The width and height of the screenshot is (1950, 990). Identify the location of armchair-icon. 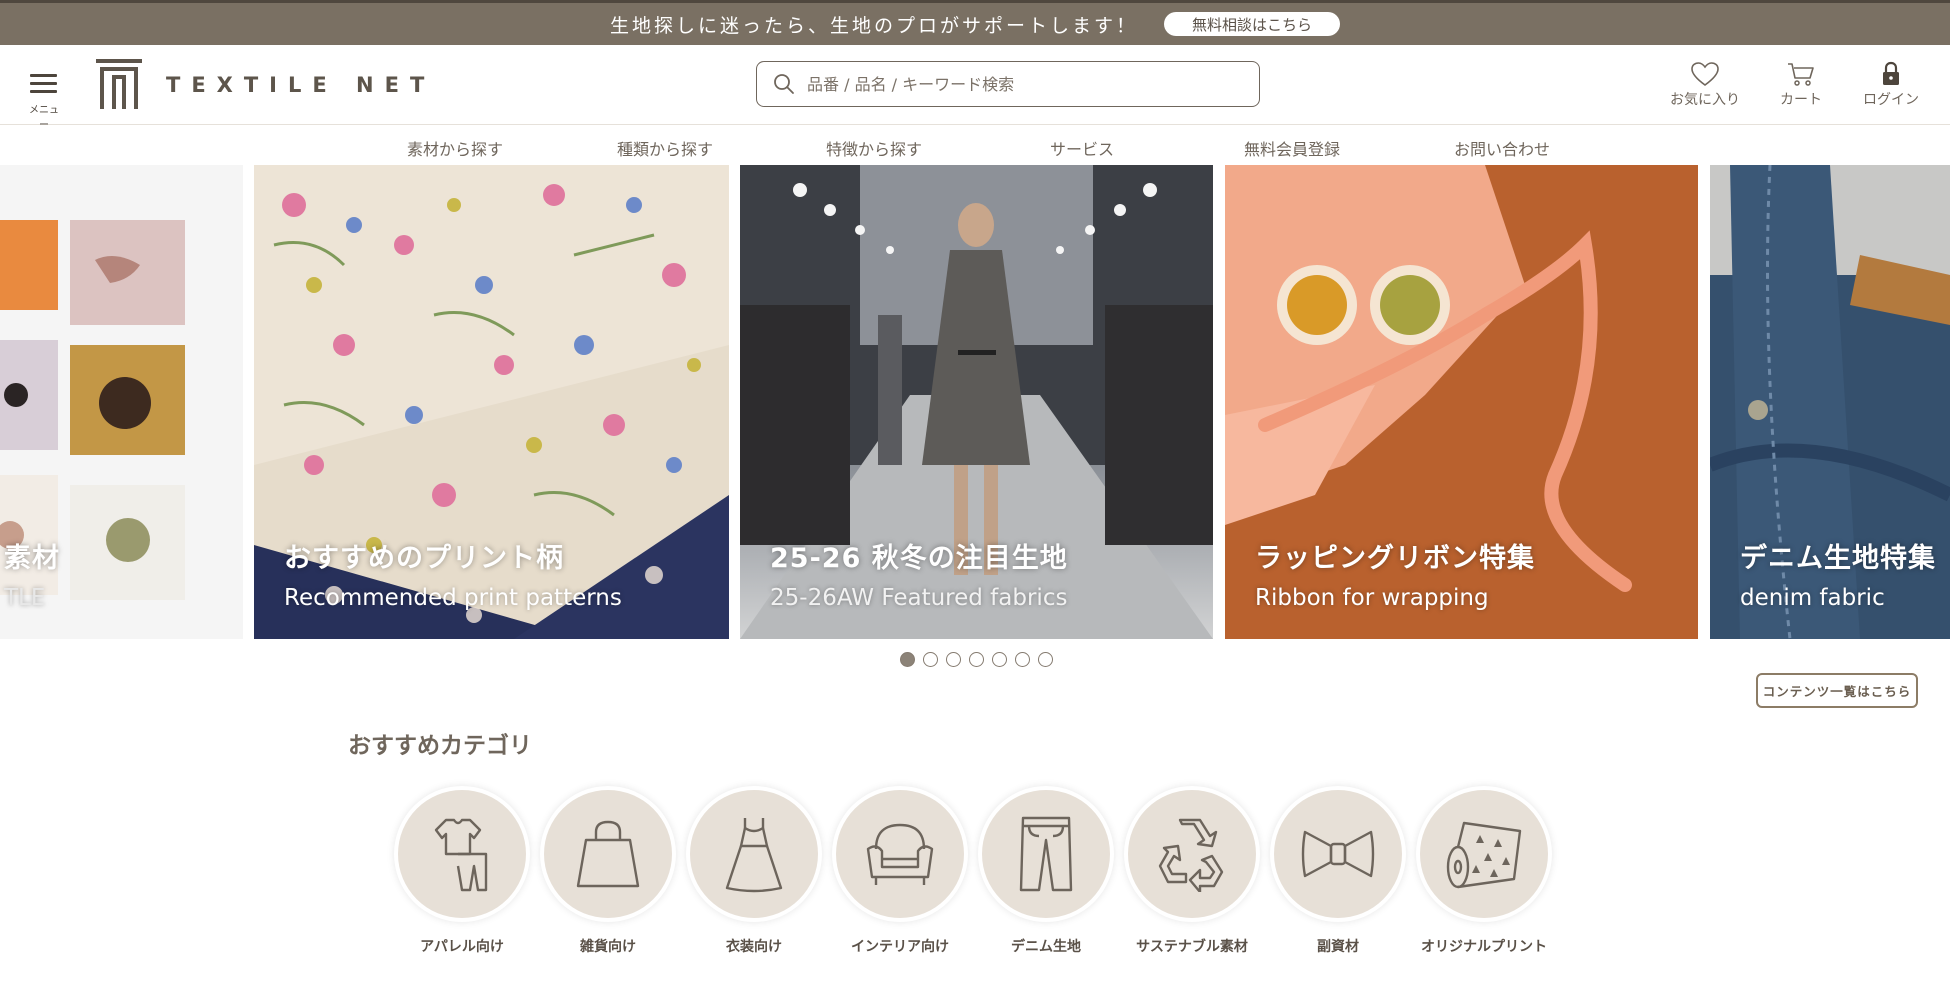
(900, 854).